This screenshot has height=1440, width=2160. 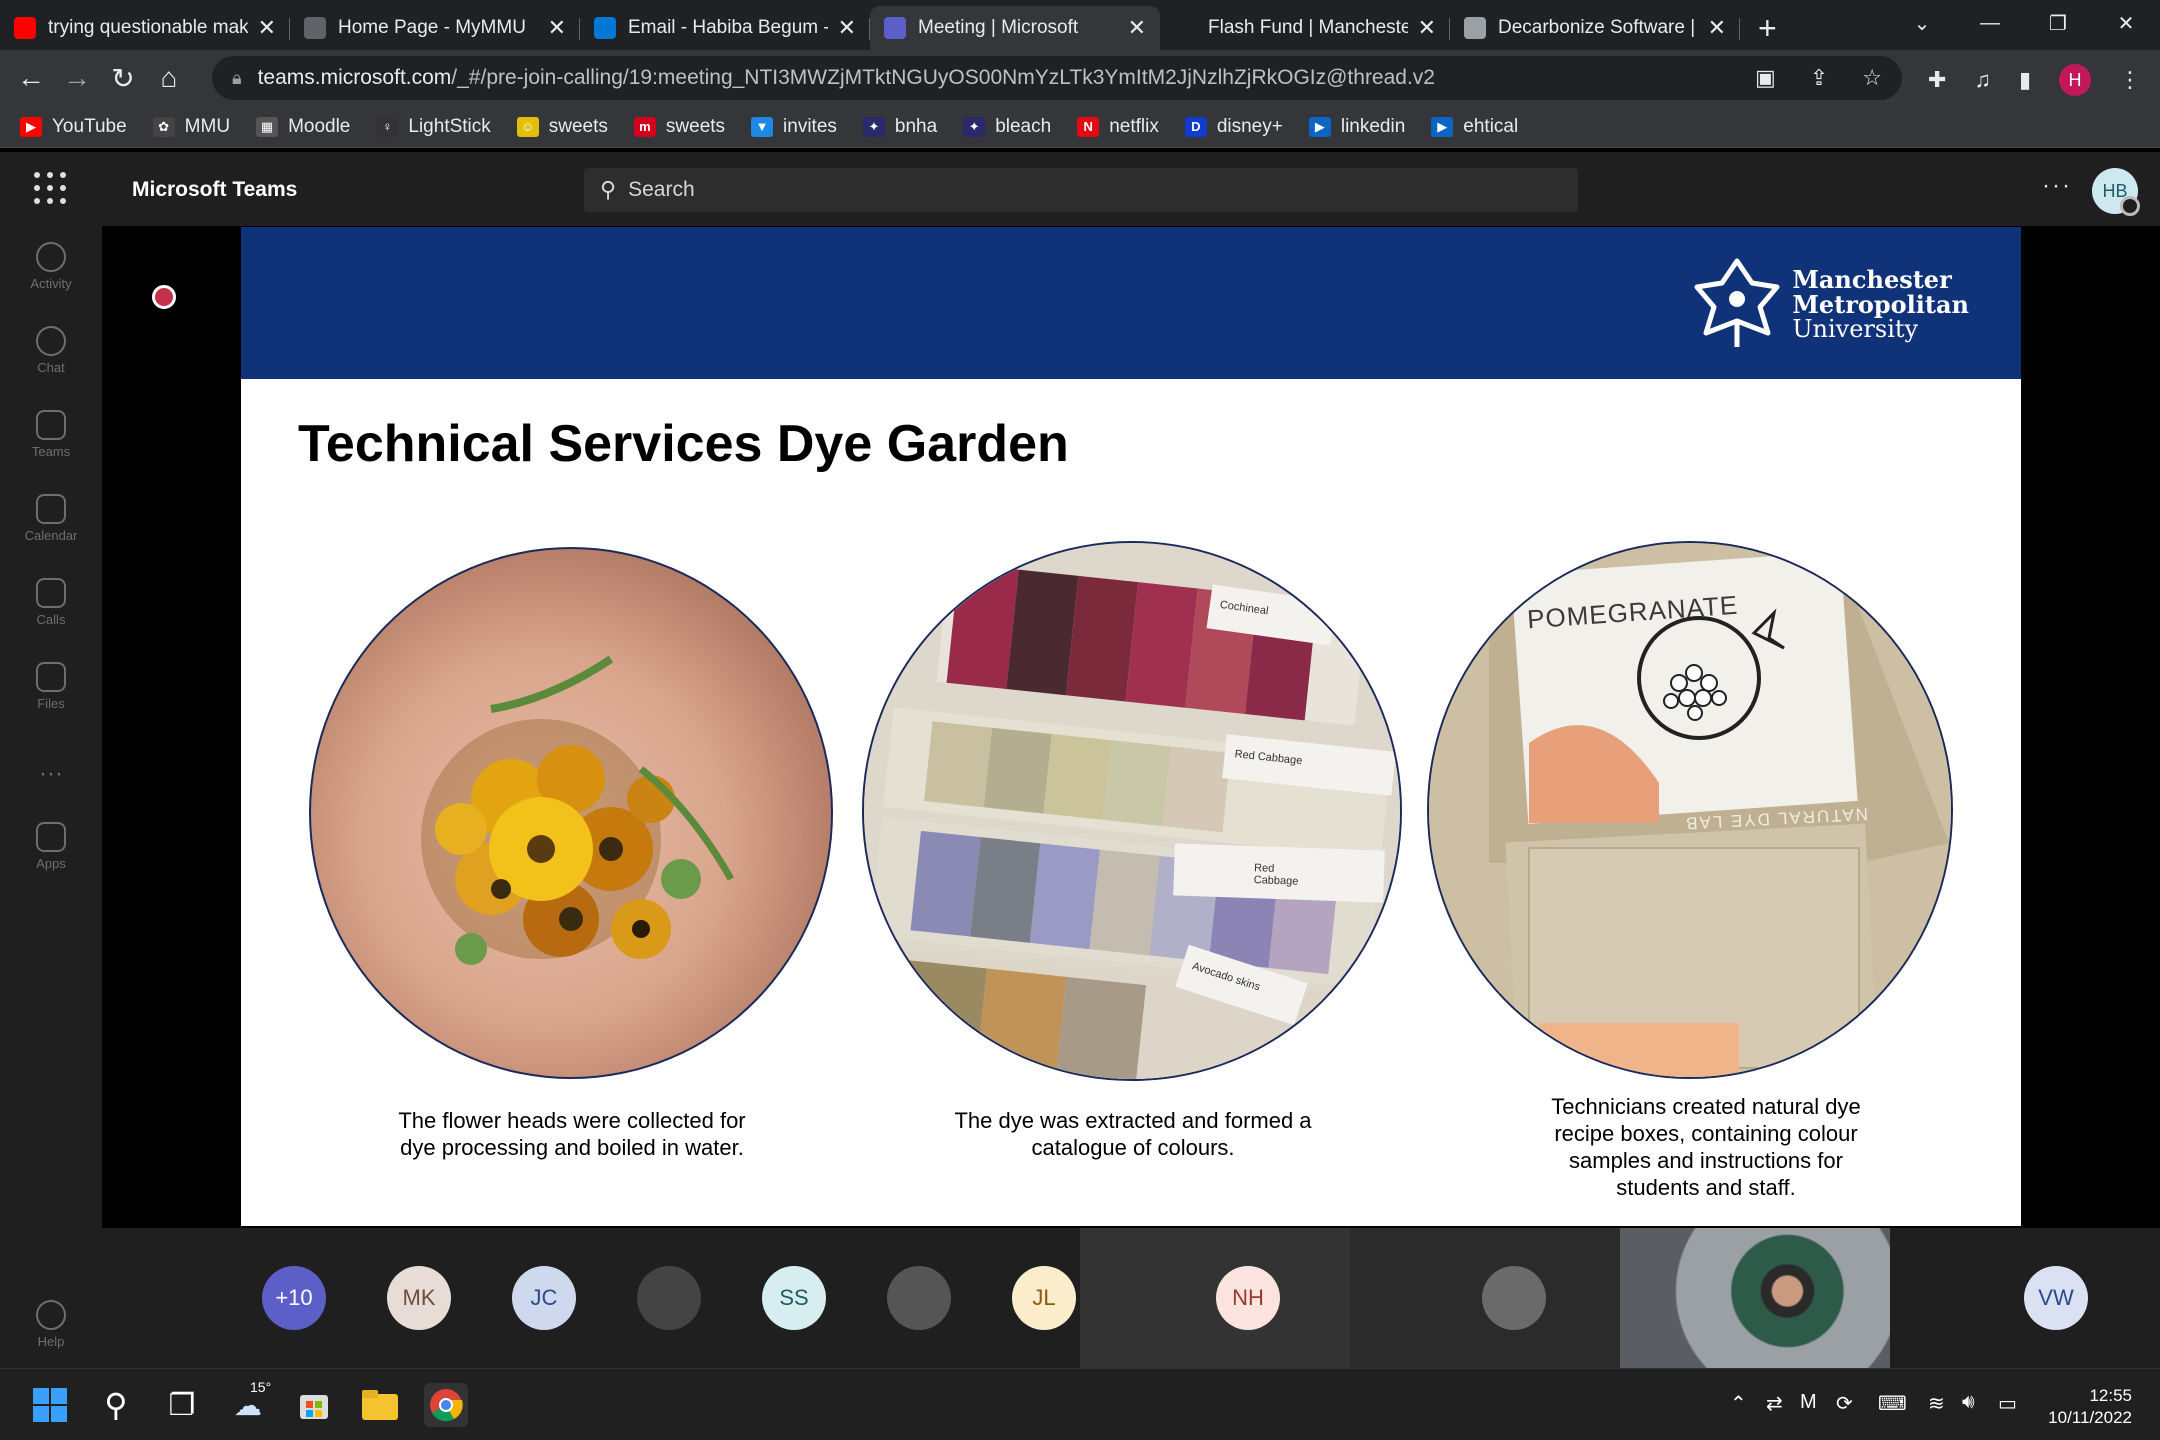 I want to click on network-settings-icon: ⇄, so click(x=1774, y=1403).